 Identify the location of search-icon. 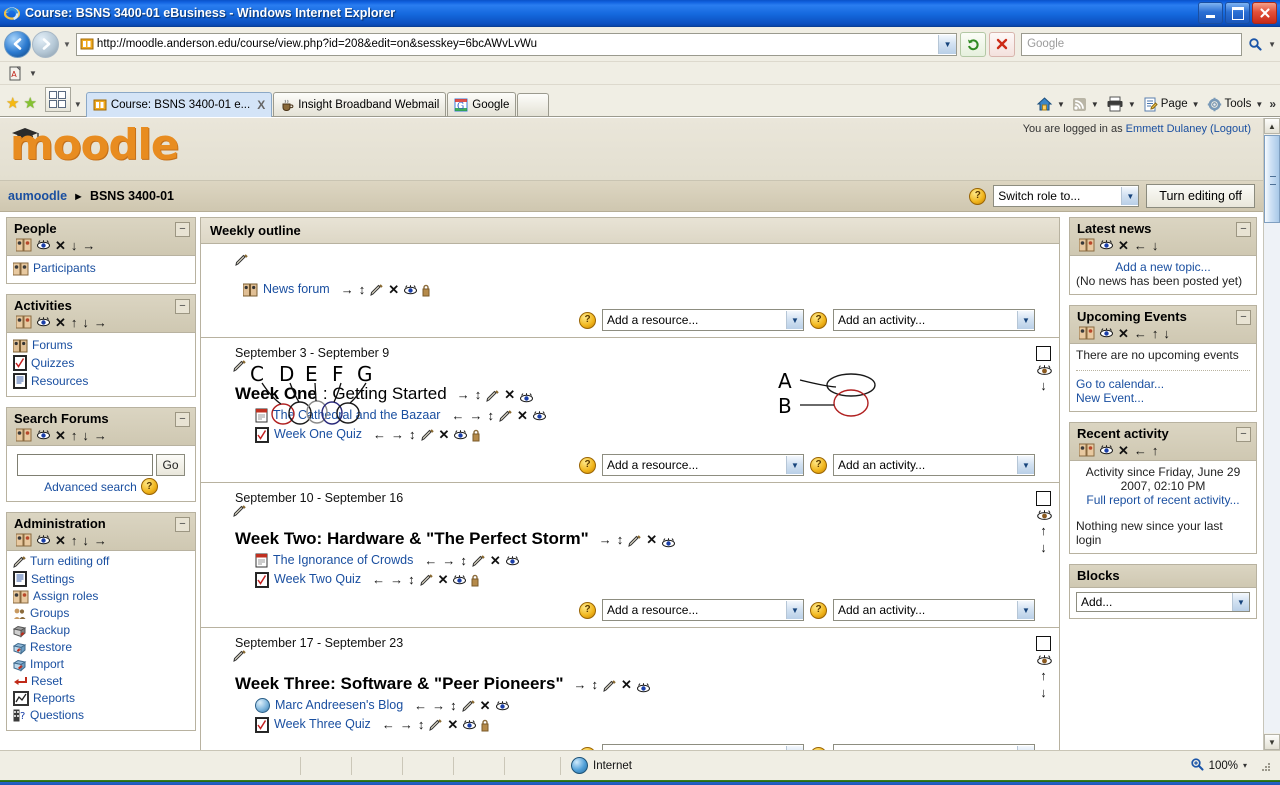
(1255, 44).